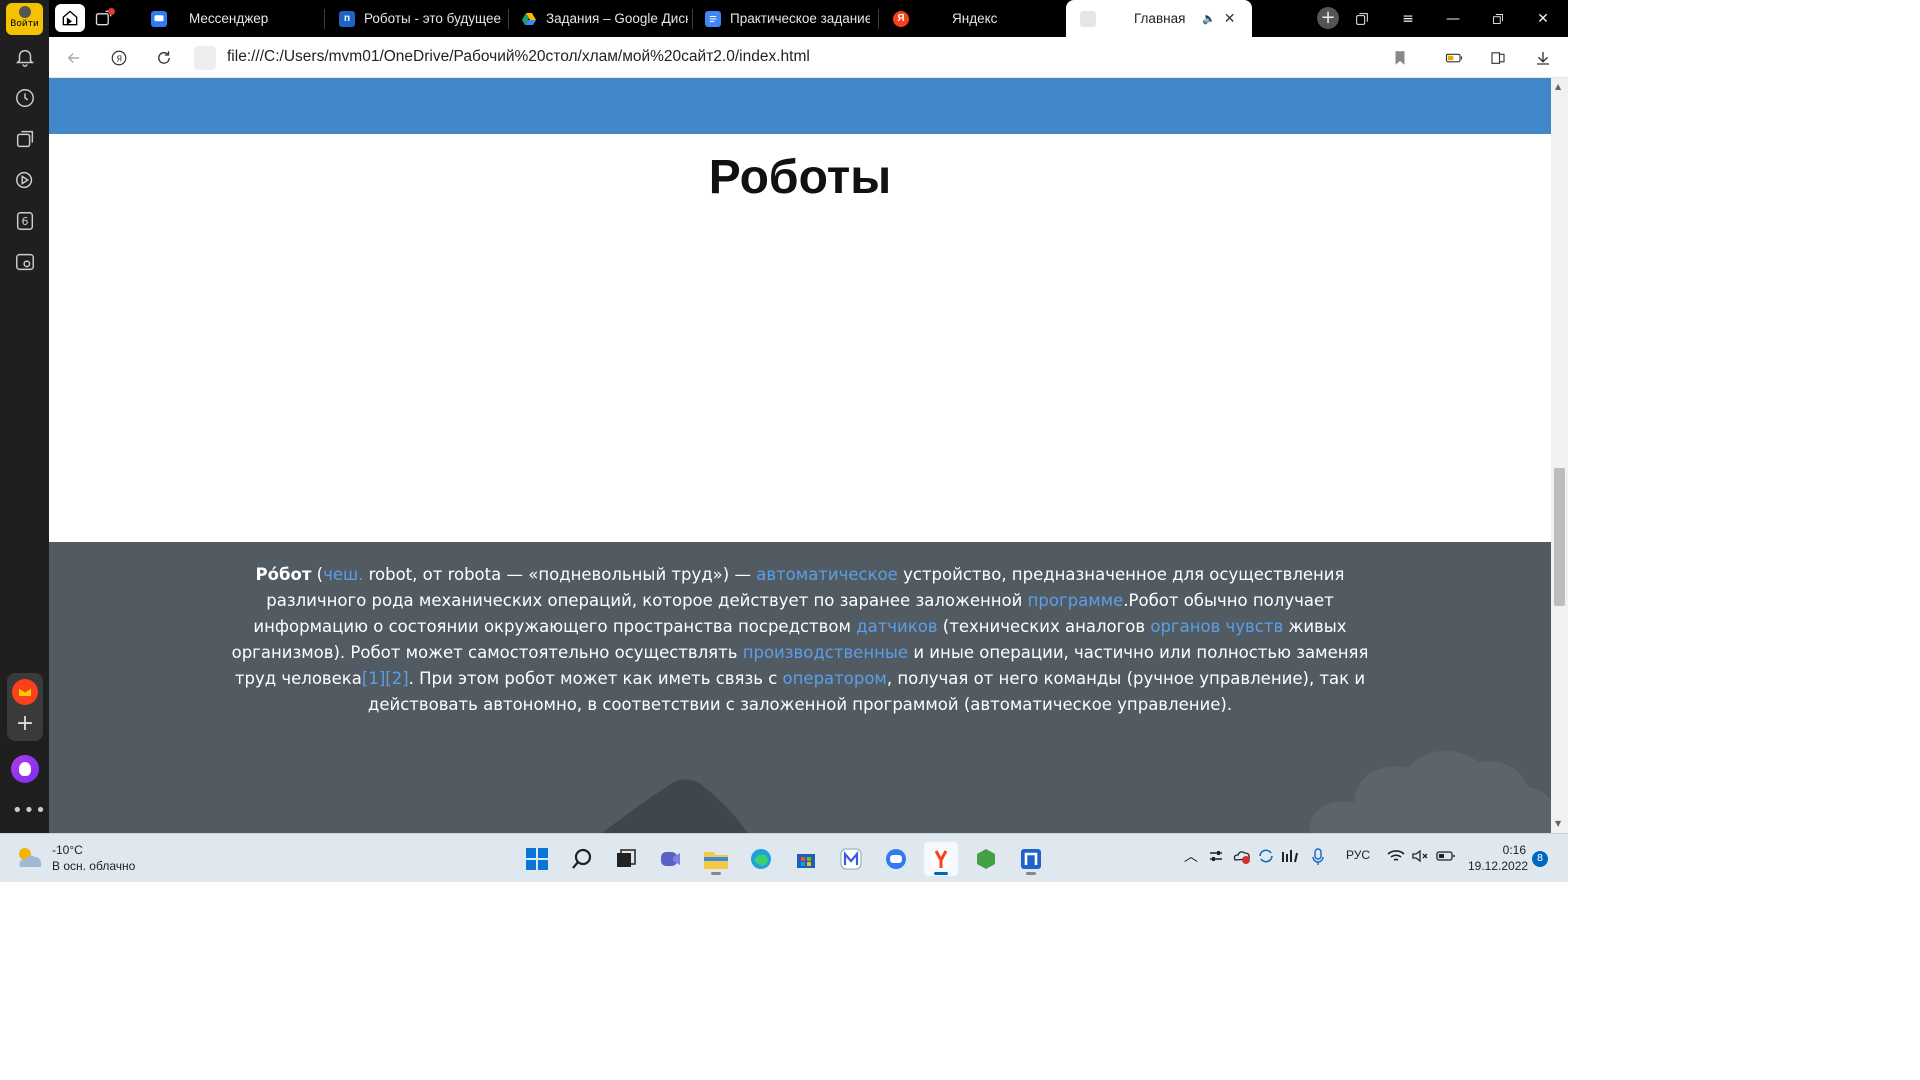 This screenshot has width=1920, height=1080. What do you see at coordinates (159, 18) in the screenshot?
I see `messenger-icon` at bounding box center [159, 18].